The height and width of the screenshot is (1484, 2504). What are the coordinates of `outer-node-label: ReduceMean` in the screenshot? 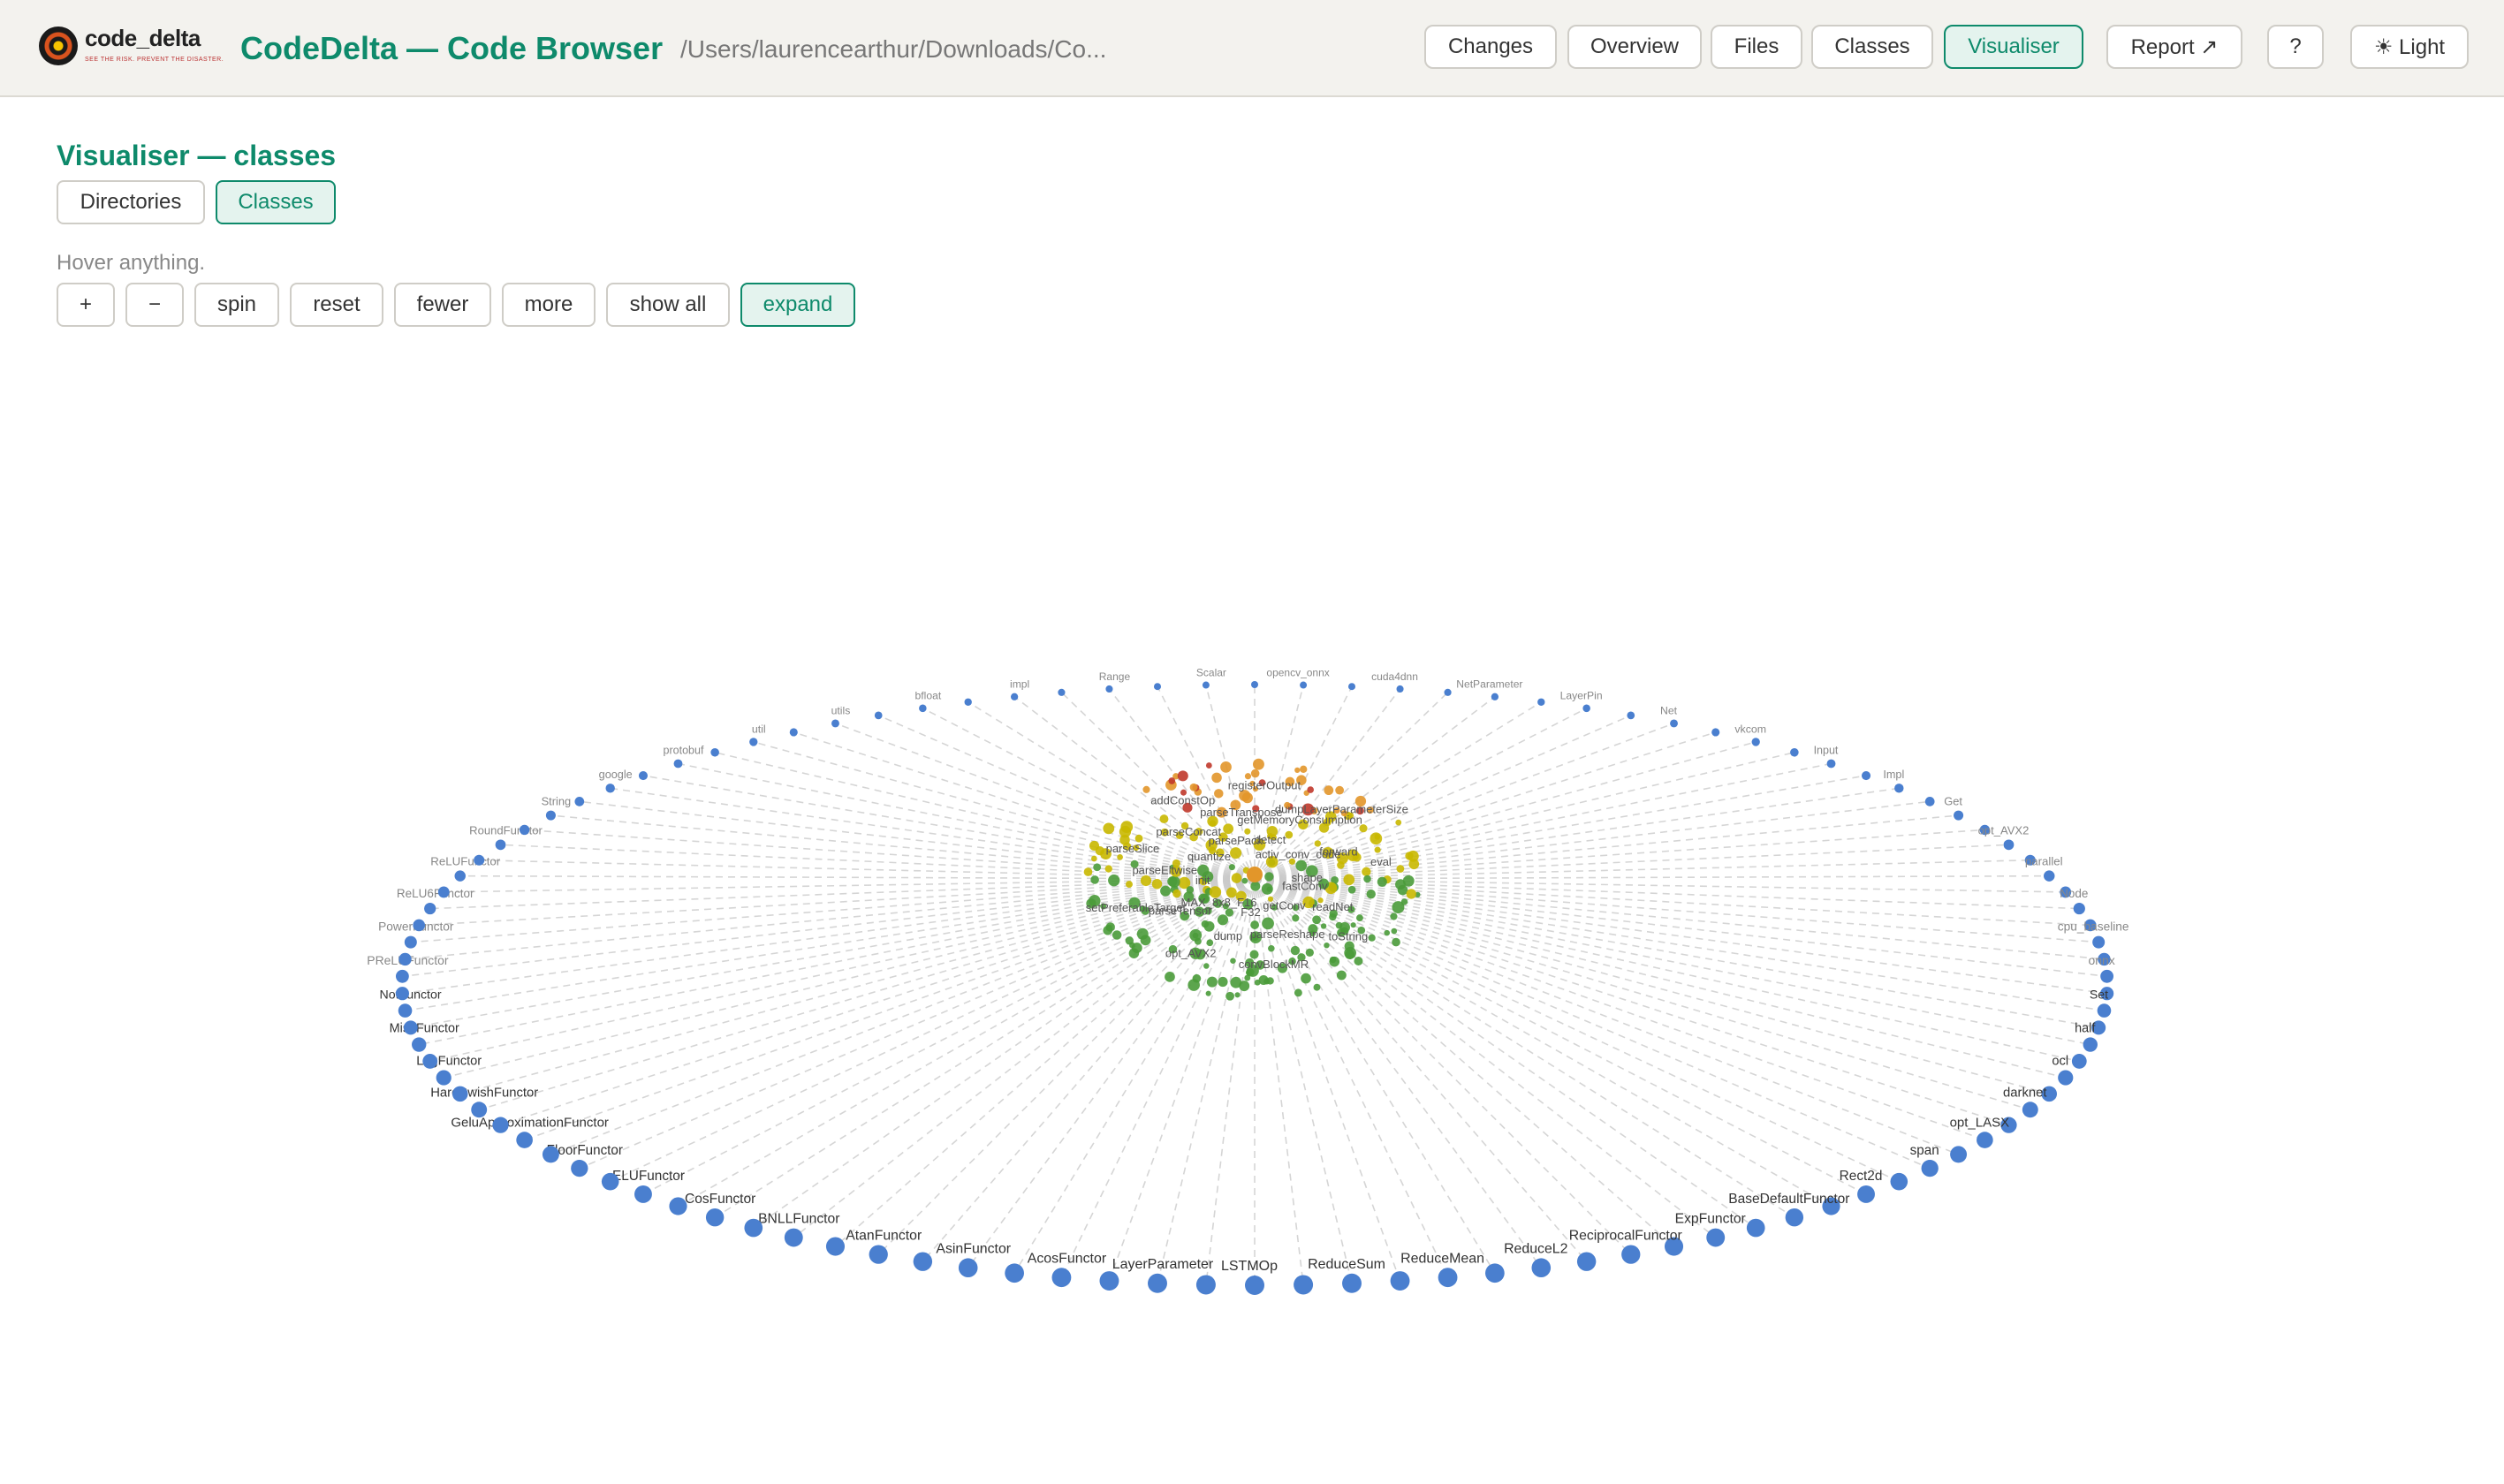 It's located at (1442, 1258).